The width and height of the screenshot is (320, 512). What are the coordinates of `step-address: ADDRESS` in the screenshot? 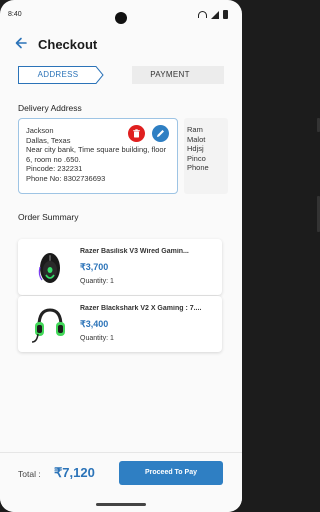 It's located at (61, 75).